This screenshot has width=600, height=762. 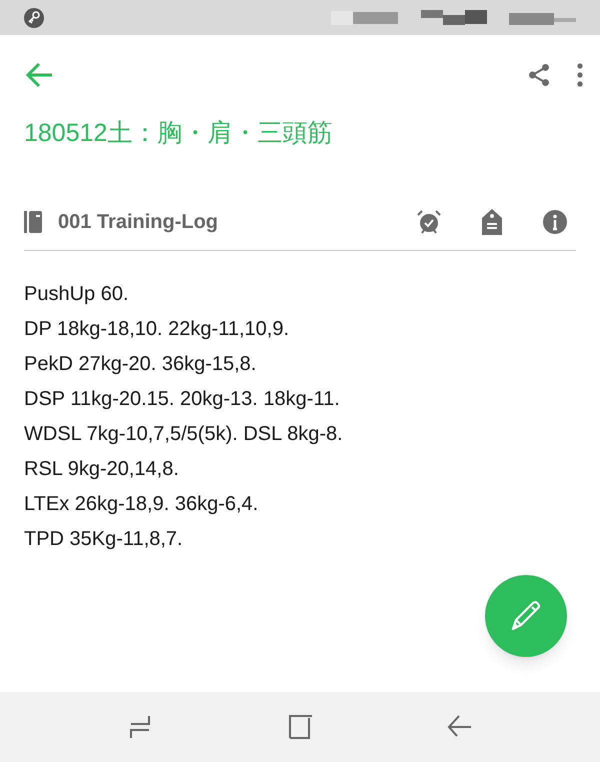 What do you see at coordinates (555, 221) in the screenshot?
I see `info-button` at bounding box center [555, 221].